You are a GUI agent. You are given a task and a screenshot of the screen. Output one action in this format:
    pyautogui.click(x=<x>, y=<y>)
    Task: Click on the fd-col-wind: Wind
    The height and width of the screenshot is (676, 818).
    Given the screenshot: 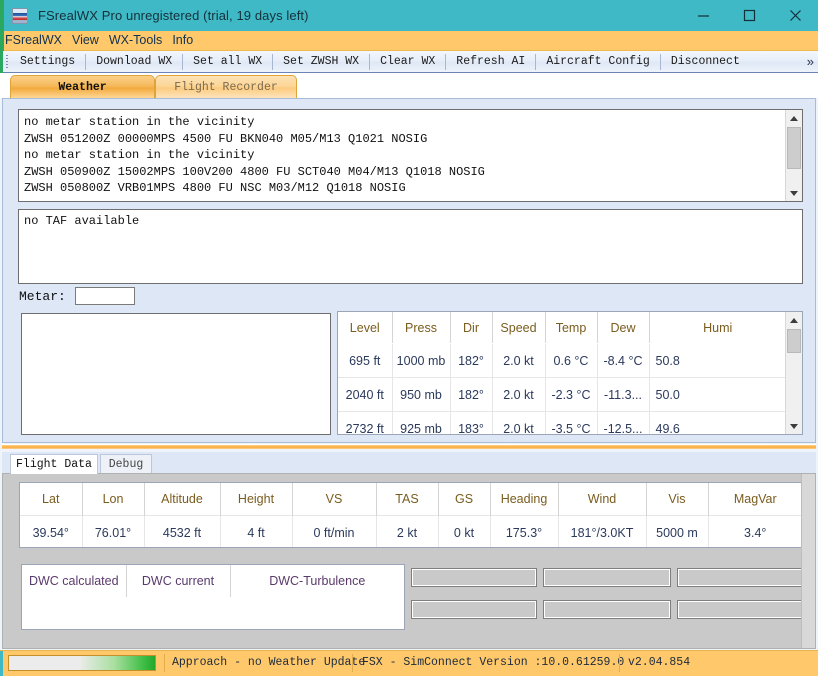 What is the action you would take?
    pyautogui.click(x=602, y=499)
    